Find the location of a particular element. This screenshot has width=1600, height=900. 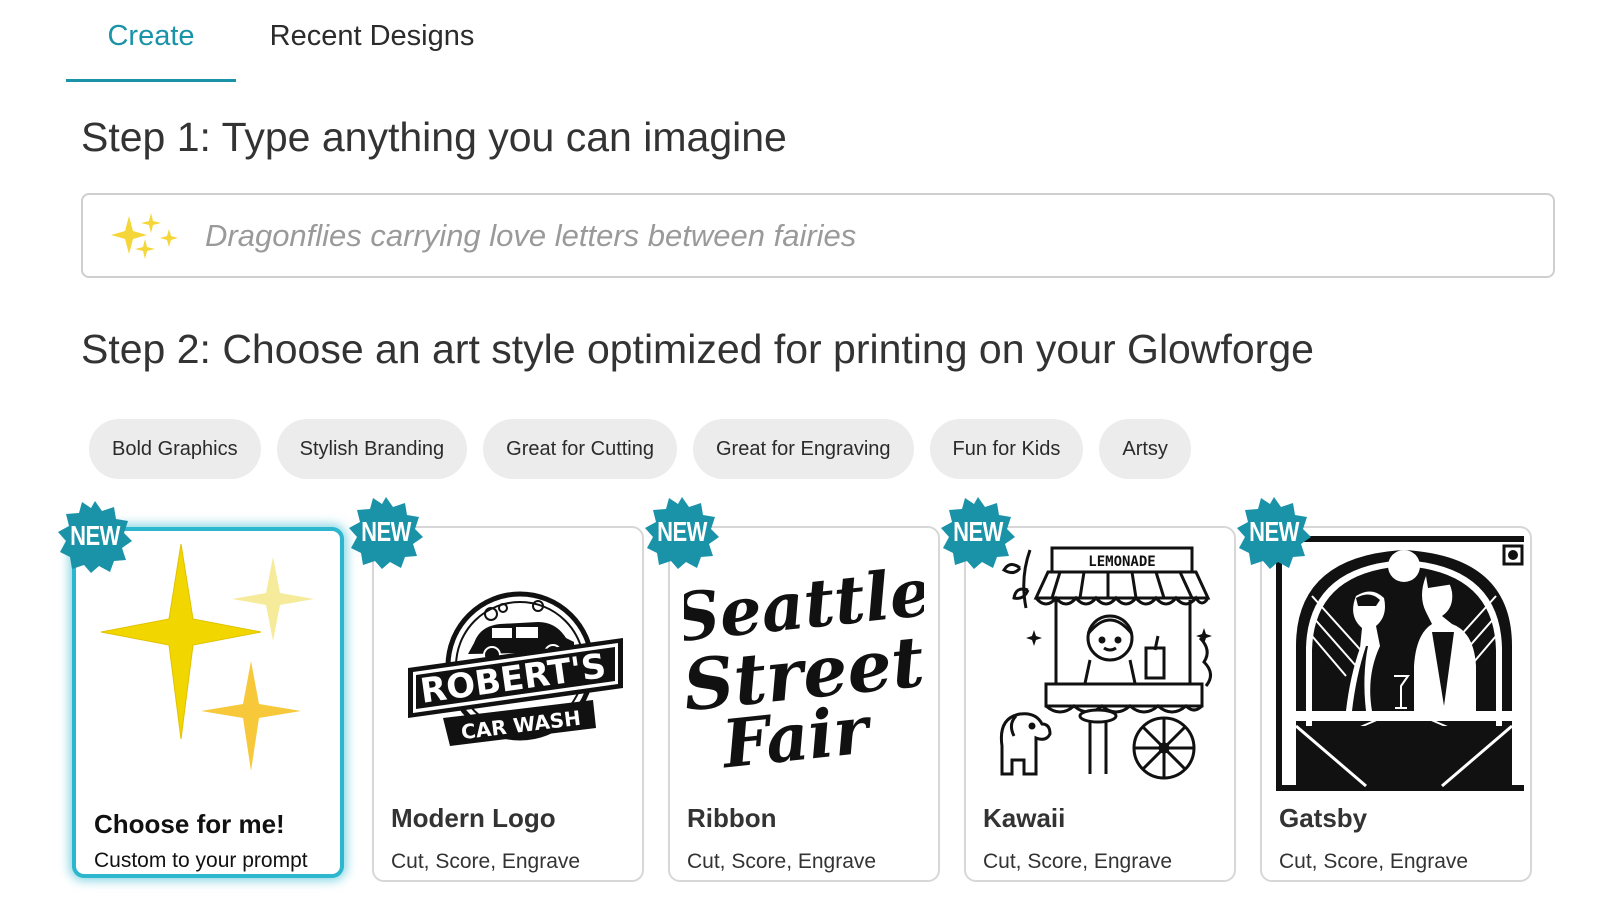

tab-recent-designs: Recent Designs is located at coordinates (367, 41).